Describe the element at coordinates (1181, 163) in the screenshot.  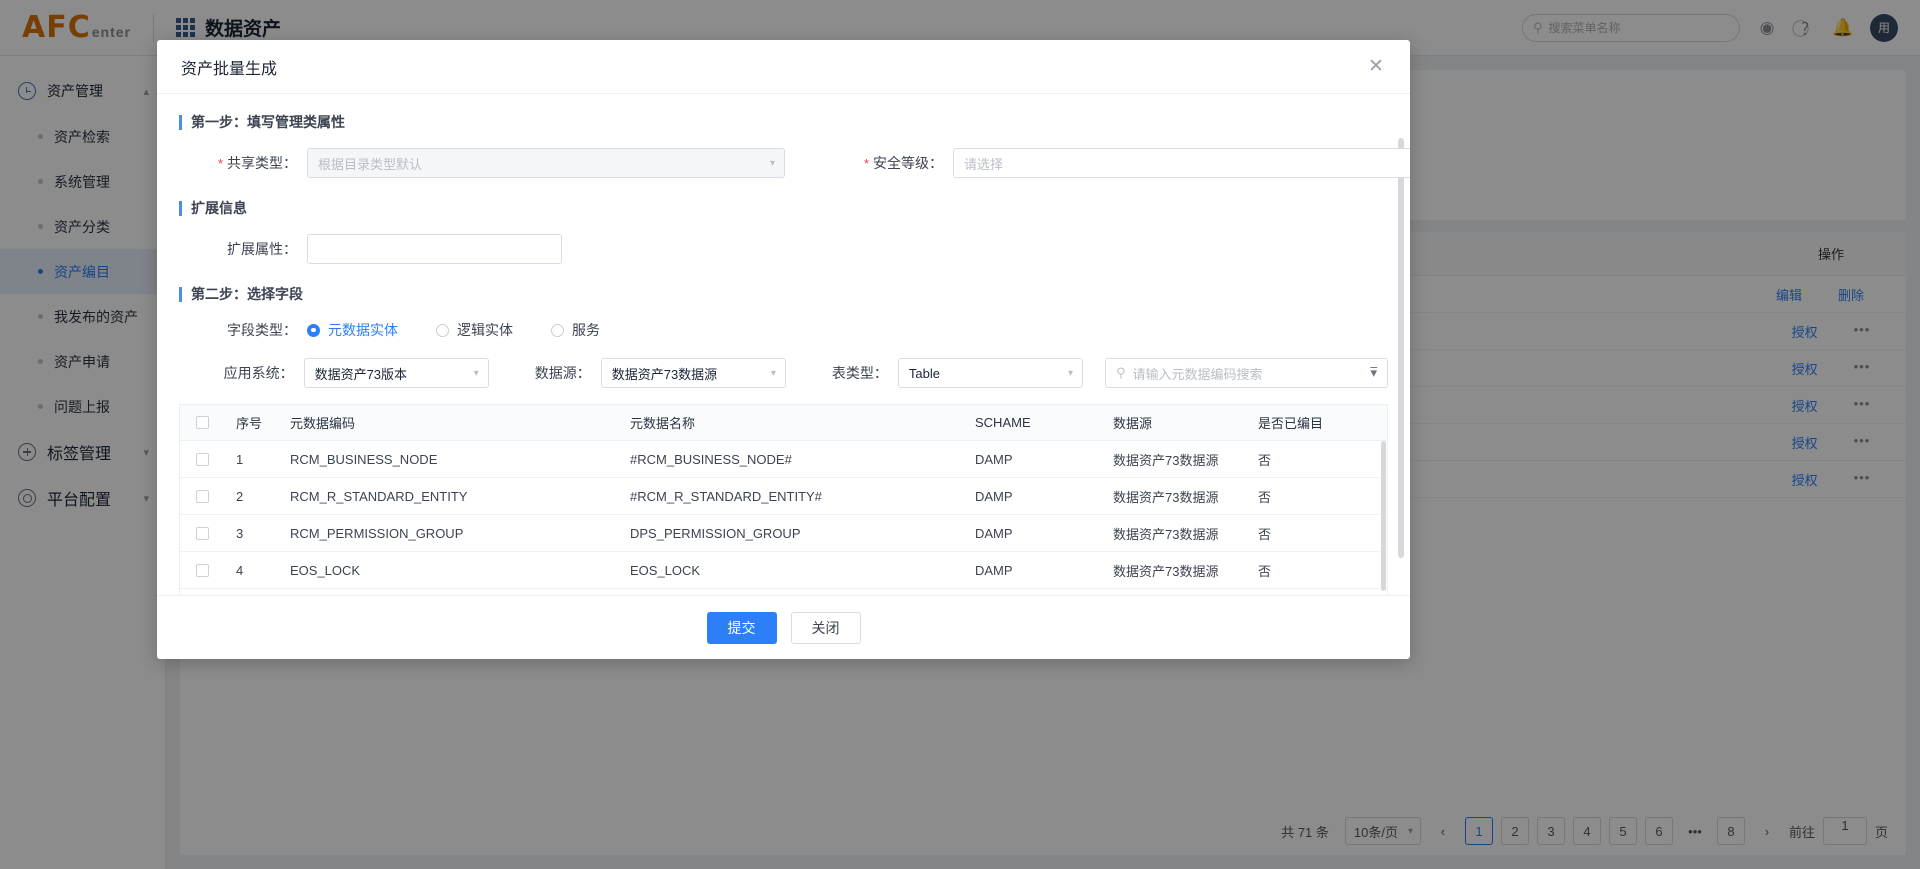
I see `security-level-select: 请选择 ▾` at that location.